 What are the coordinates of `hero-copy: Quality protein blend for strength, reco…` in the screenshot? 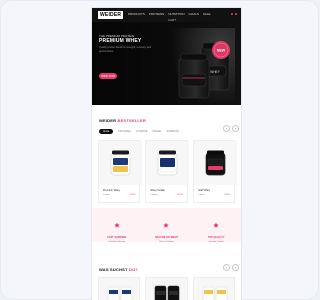 It's located at (125, 49).